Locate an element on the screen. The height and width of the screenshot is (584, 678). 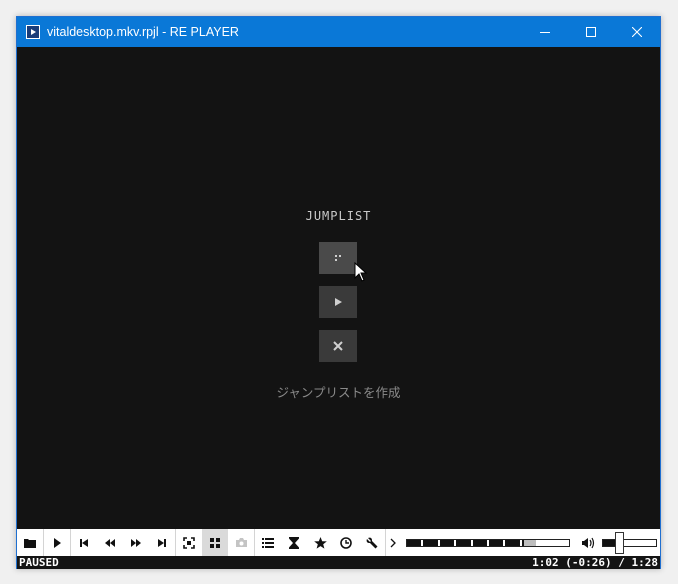
play-button is located at coordinates (57, 542).